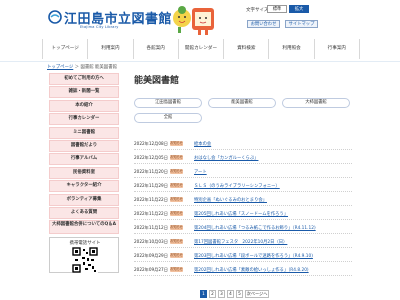  Describe the element at coordinates (85, 260) in the screenshot. I see `qr-code-icon` at that location.